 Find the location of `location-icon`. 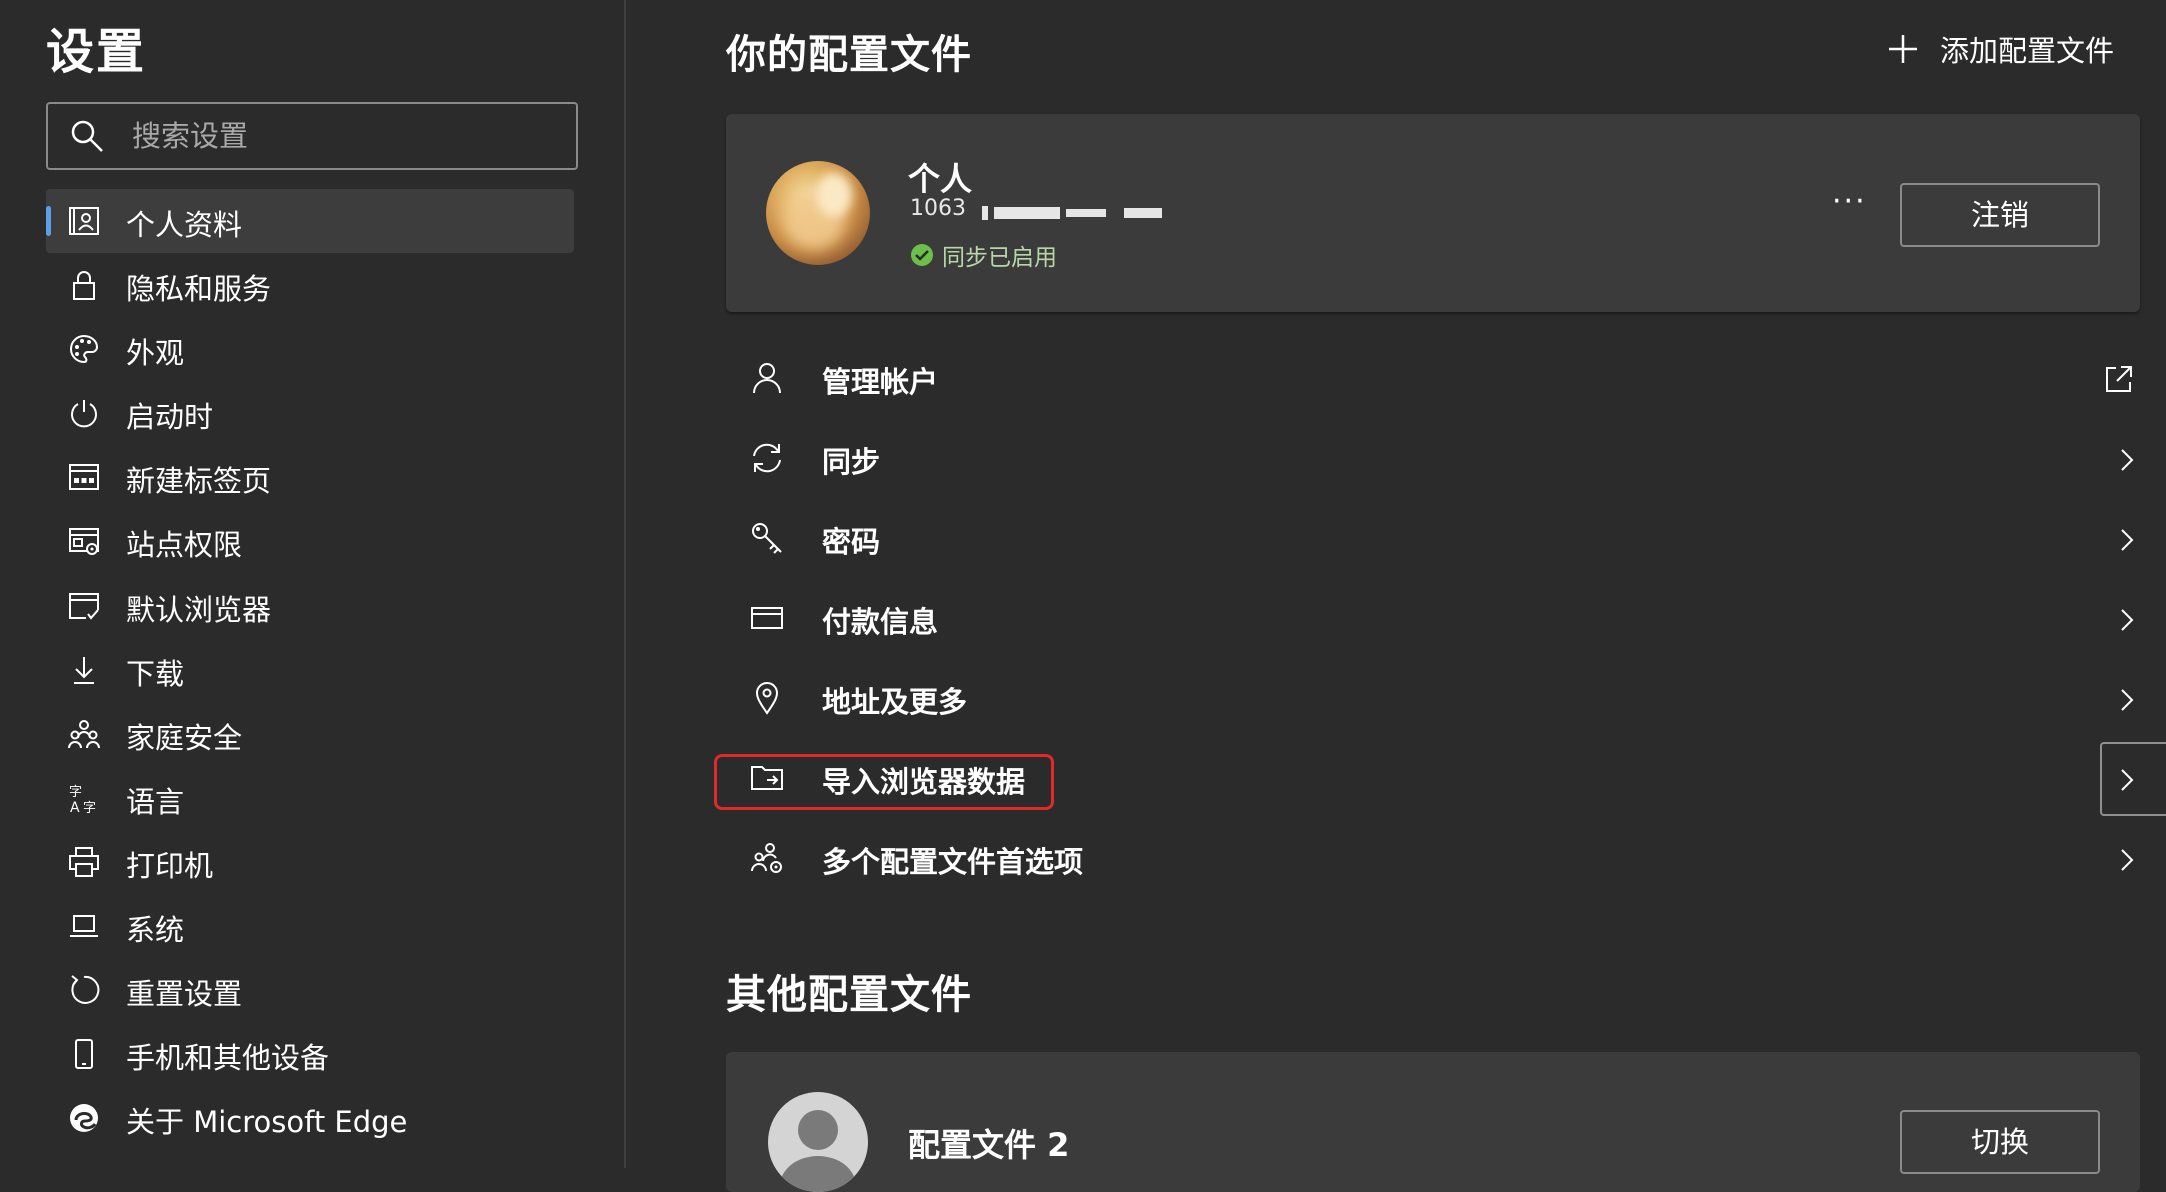

location-icon is located at coordinates (767, 698).